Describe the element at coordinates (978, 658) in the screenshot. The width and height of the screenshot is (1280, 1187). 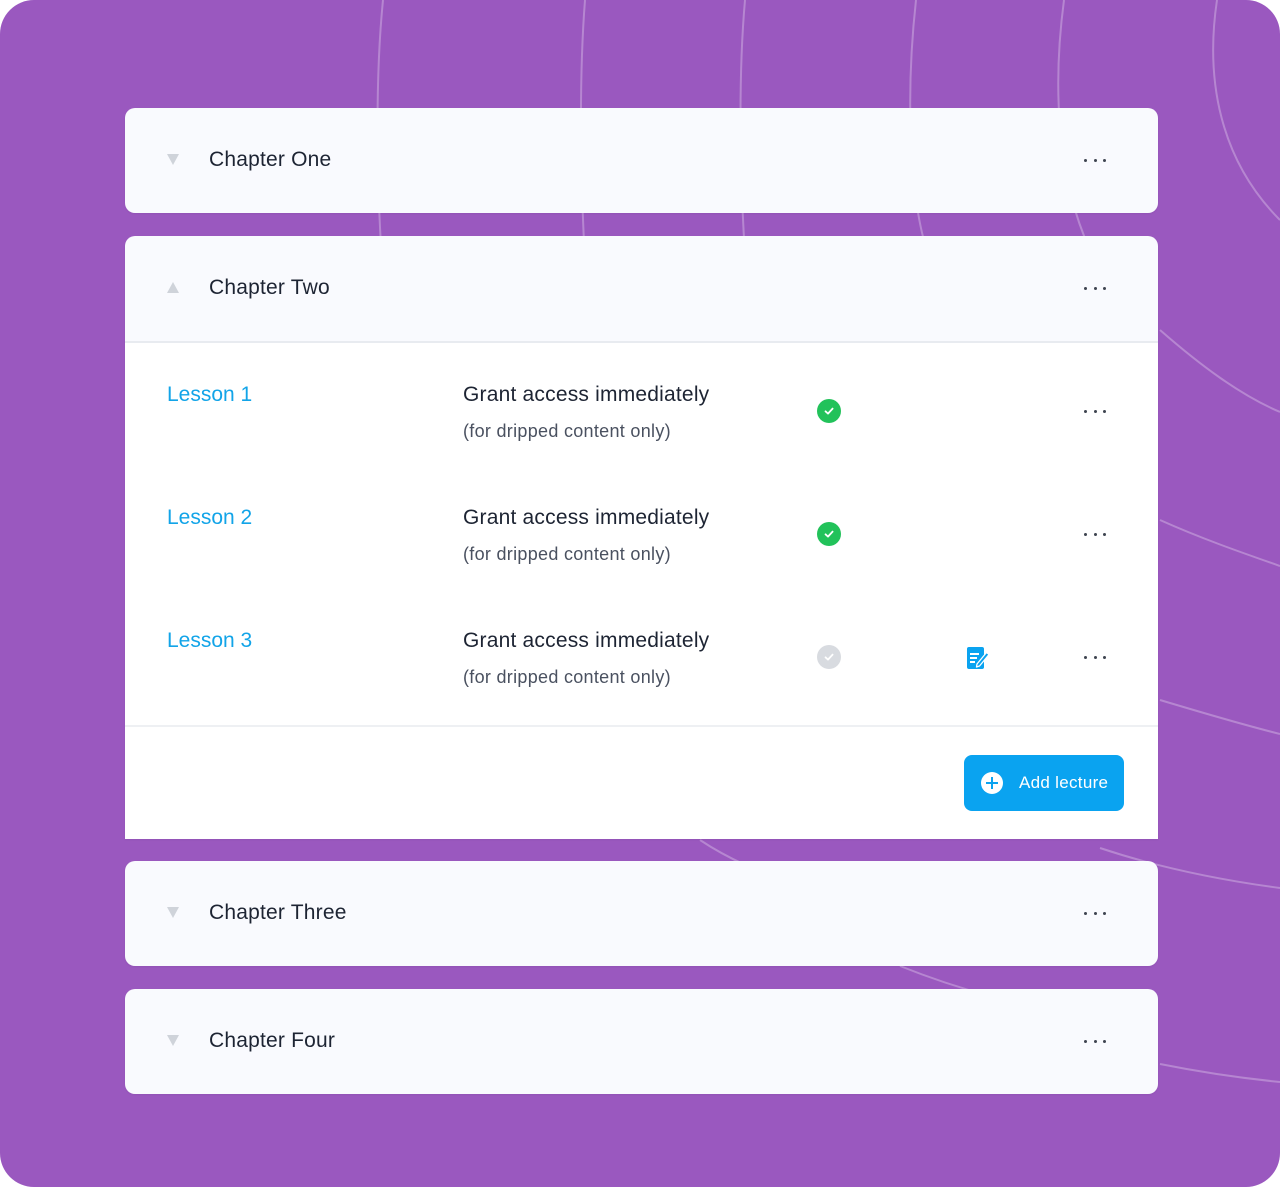
I see `edit-note-icon` at that location.